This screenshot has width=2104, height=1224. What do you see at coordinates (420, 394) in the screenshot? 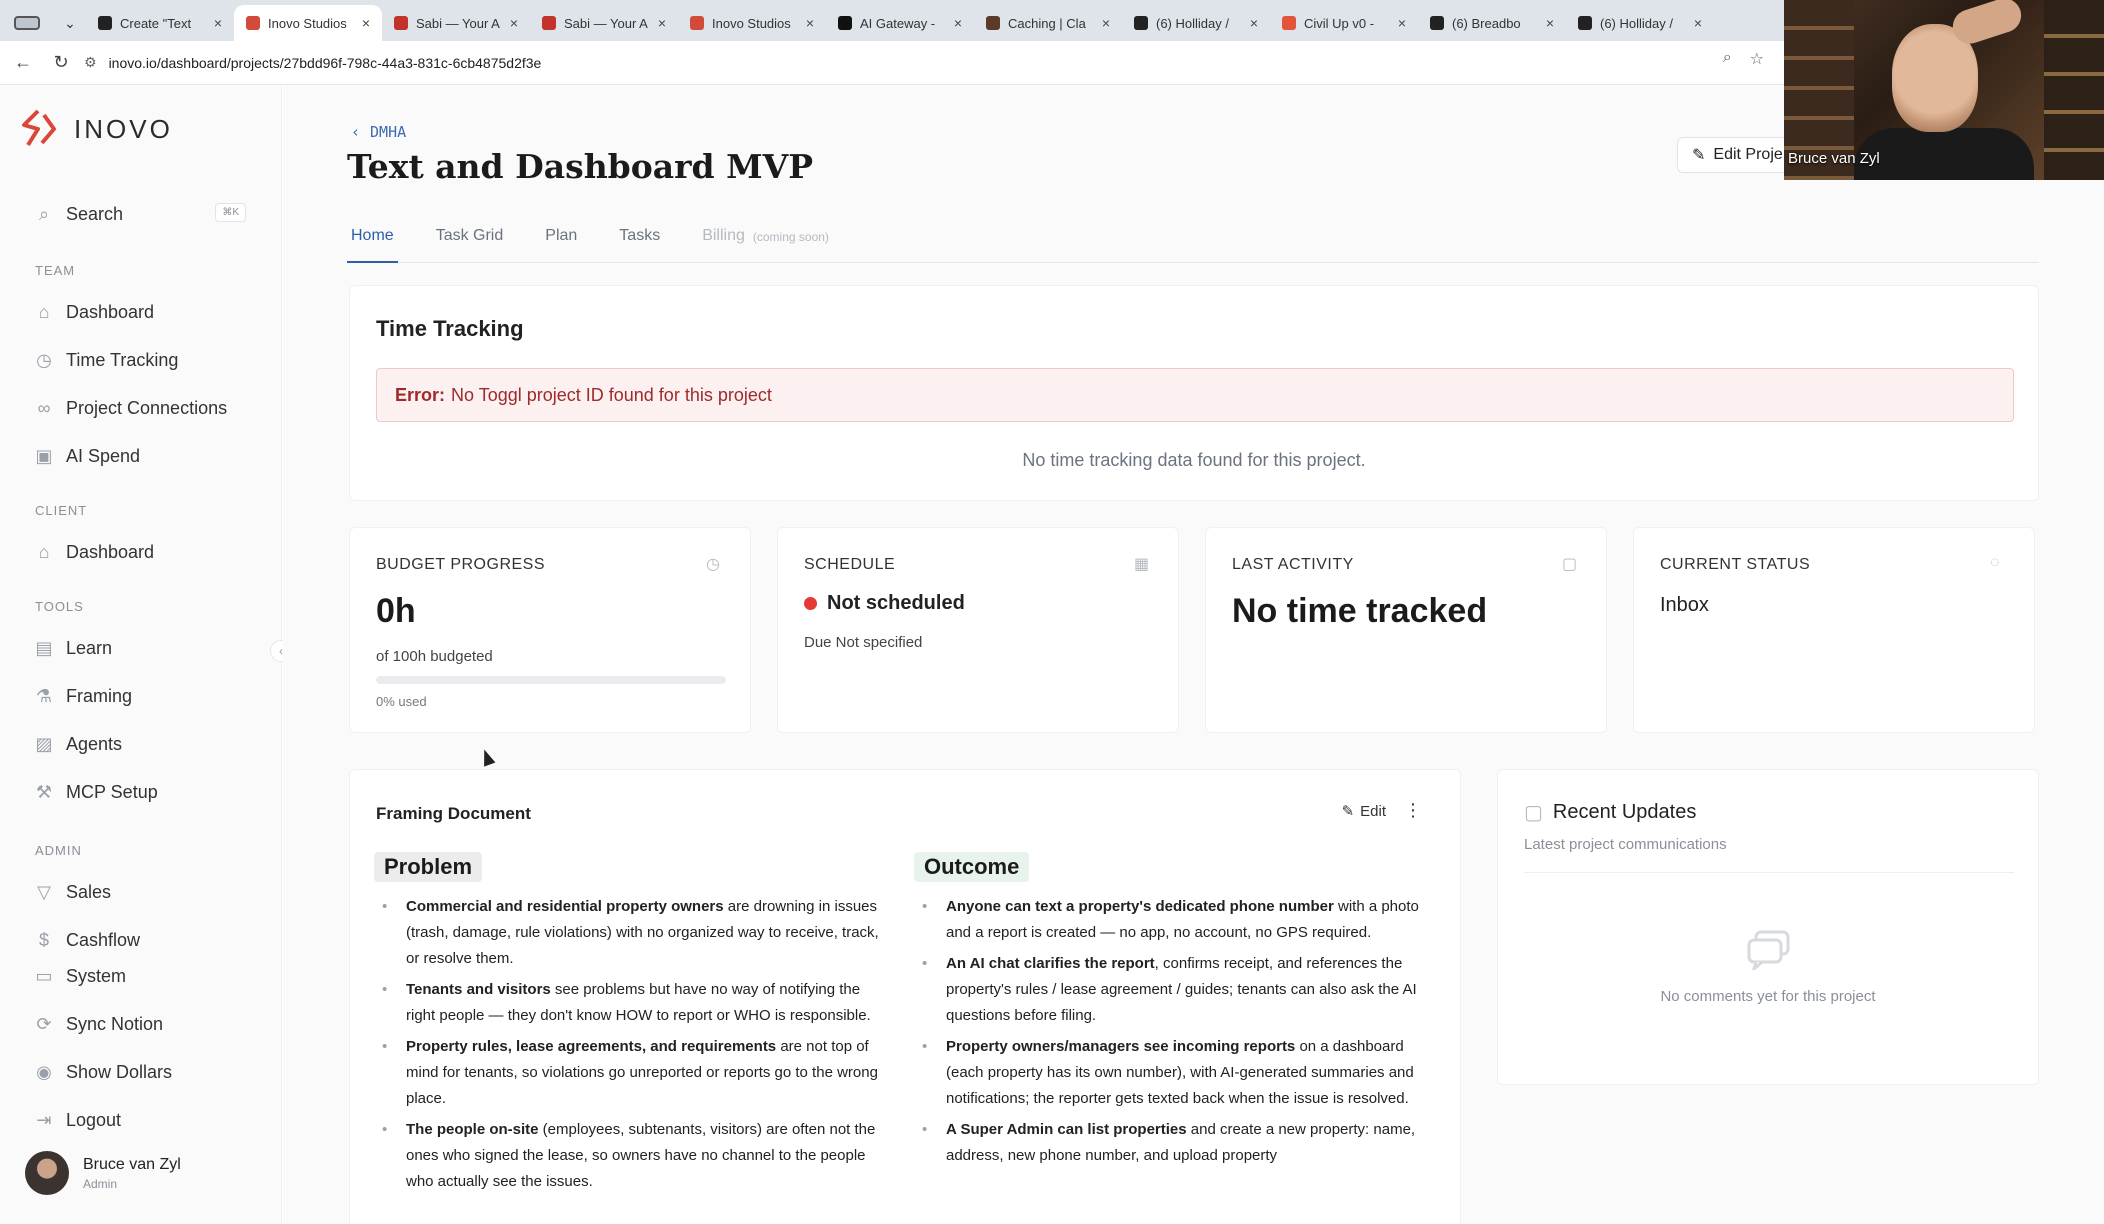
I see `error-prefix: Error:` at bounding box center [420, 394].